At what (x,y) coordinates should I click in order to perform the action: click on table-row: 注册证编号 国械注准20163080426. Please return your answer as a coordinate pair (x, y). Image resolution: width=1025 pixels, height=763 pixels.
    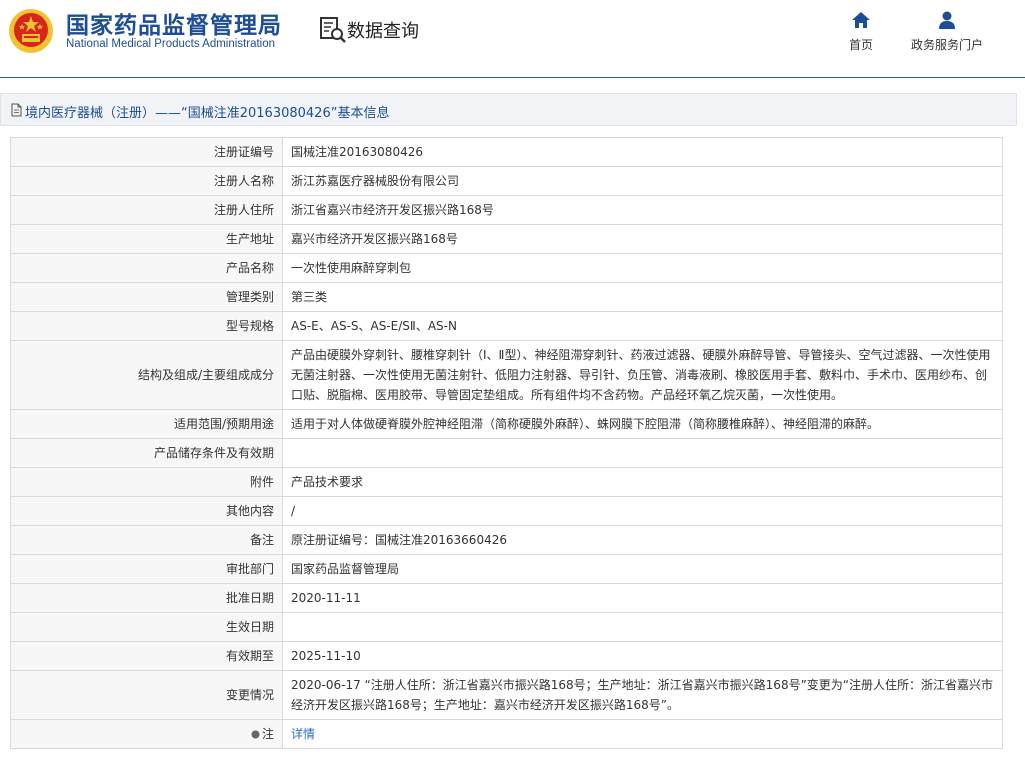
    Looking at the image, I should click on (506, 152).